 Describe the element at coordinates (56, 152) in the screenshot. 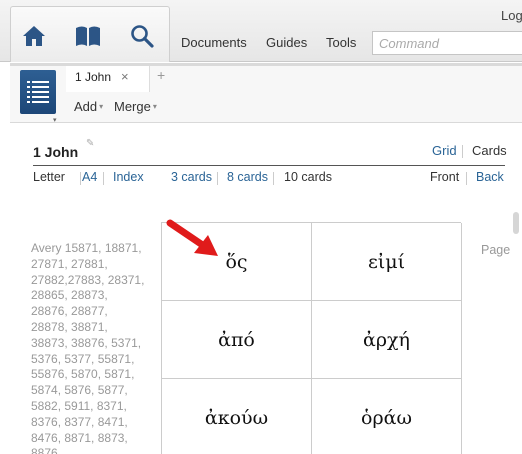

I see `document-title: 1 John` at that location.